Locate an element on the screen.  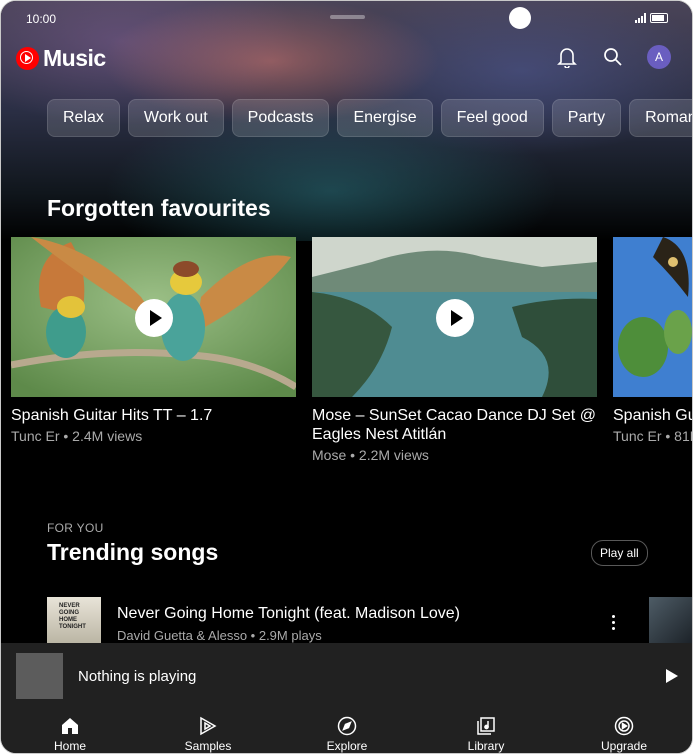
home-icon is located at coordinates (70, 726).